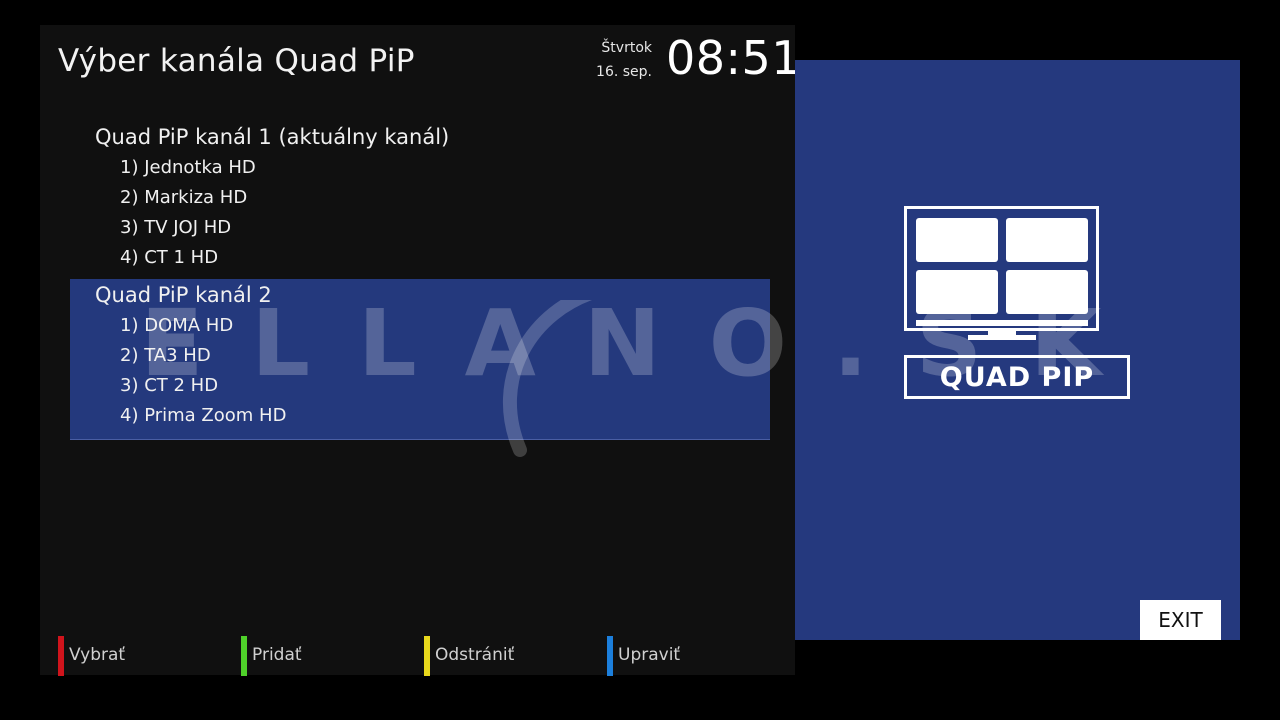 This screenshot has height=720, width=1280. What do you see at coordinates (183, 295) in the screenshot?
I see `group-header: Quad PiP kanál 2` at bounding box center [183, 295].